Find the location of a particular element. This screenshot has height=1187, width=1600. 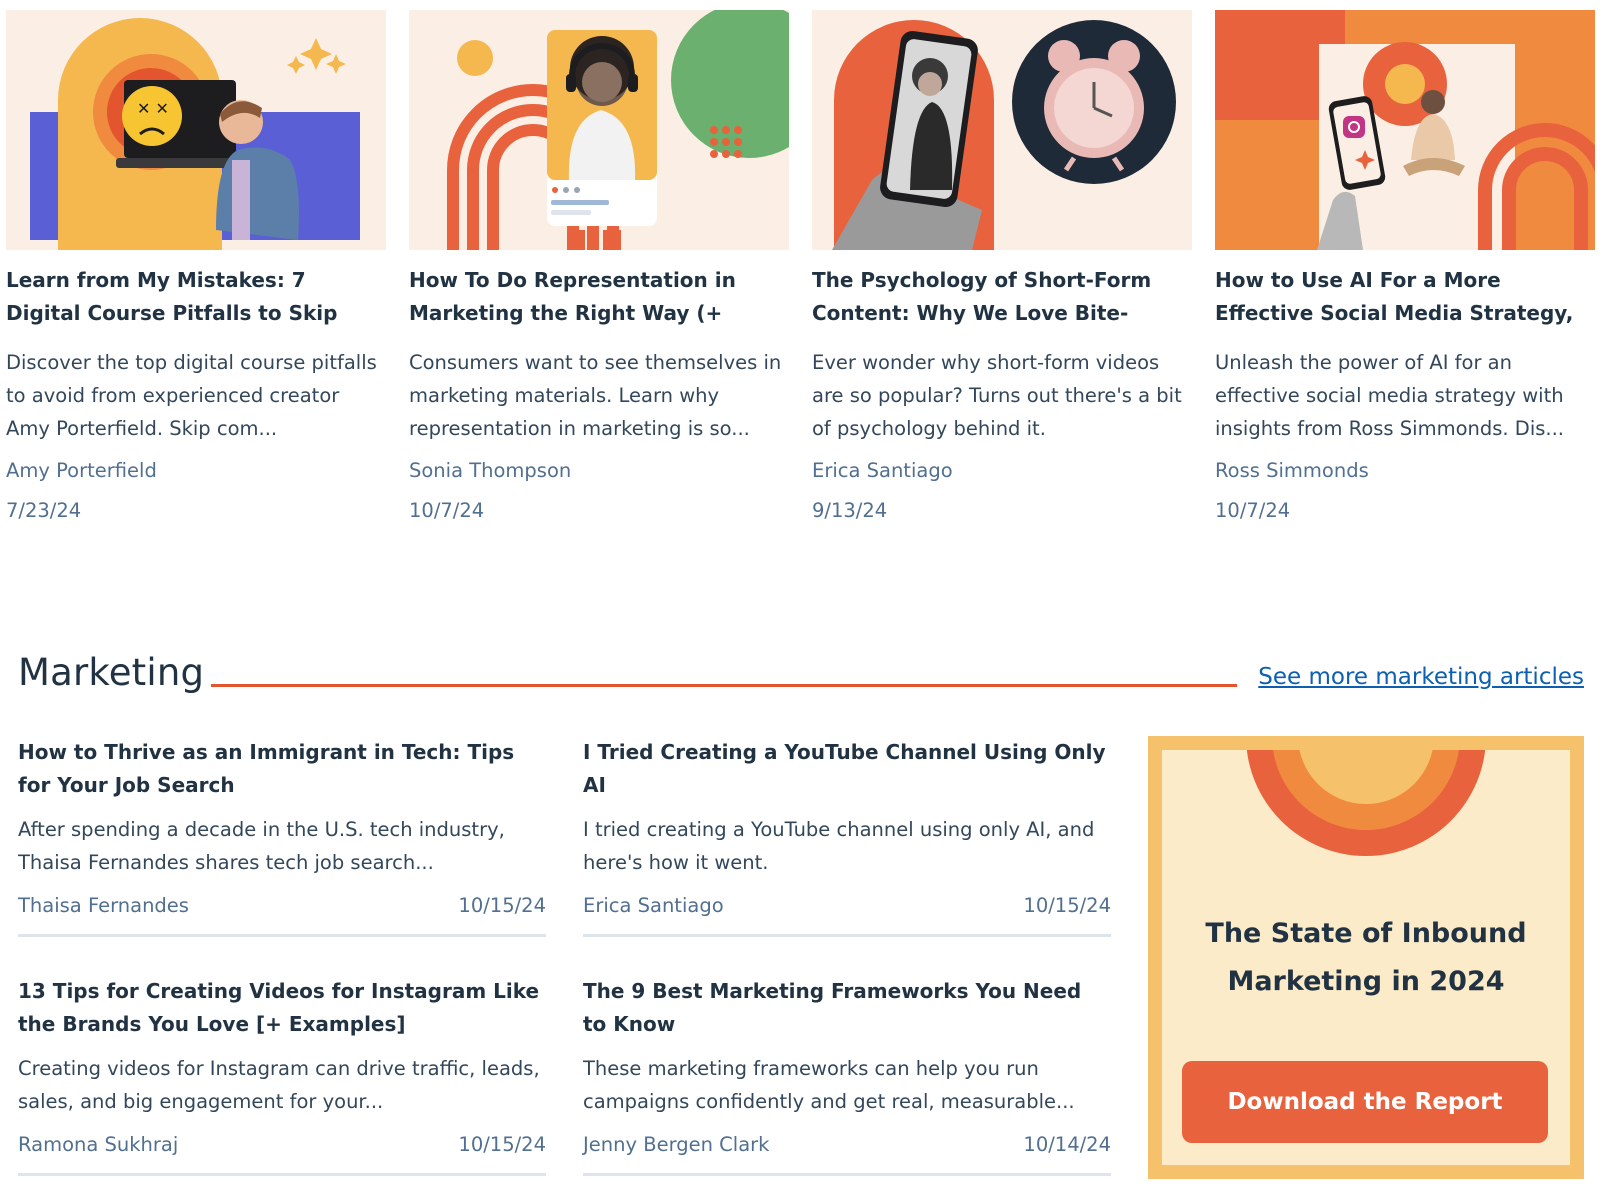

section-divider is located at coordinates (724, 685).